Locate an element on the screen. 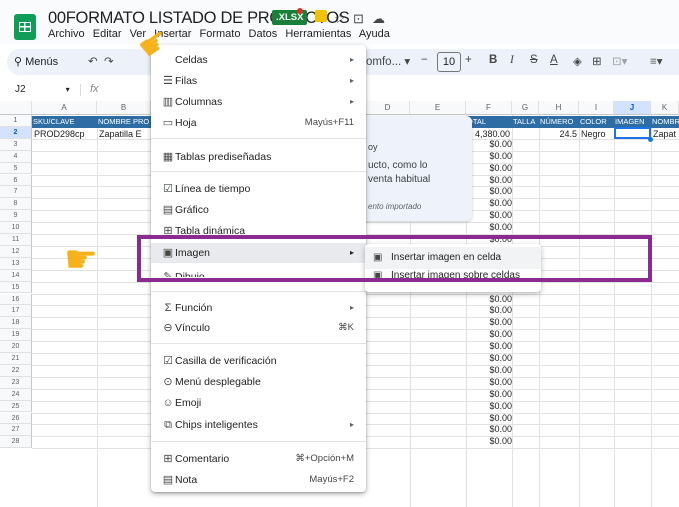 This screenshot has width=679, height=507. menu-item-celdas: Celdas ▸ is located at coordinates (258, 60).